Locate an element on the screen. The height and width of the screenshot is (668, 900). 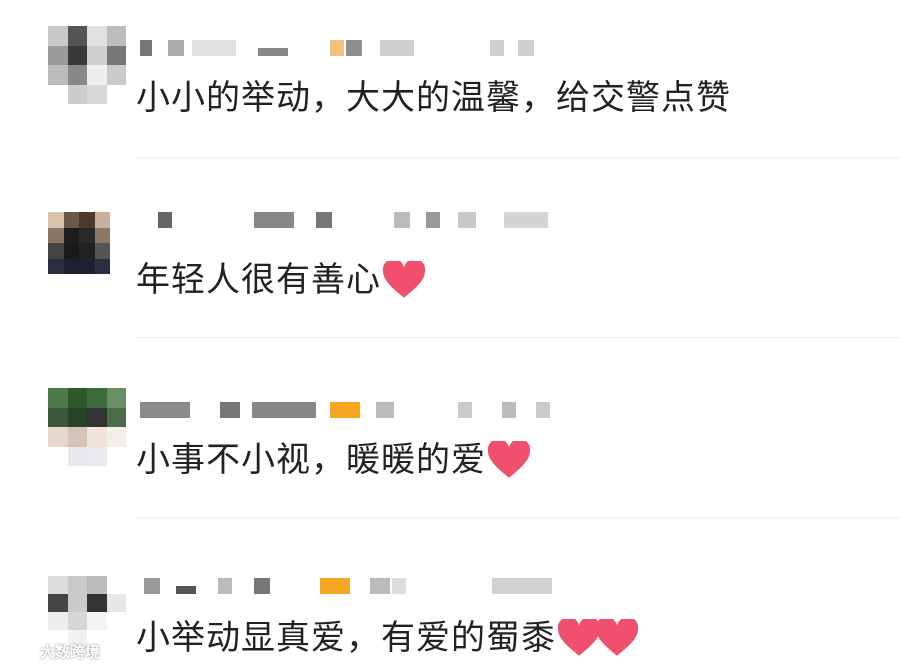
comment-text: 小事不小视，暖暖的爱 is located at coordinates (333, 460).